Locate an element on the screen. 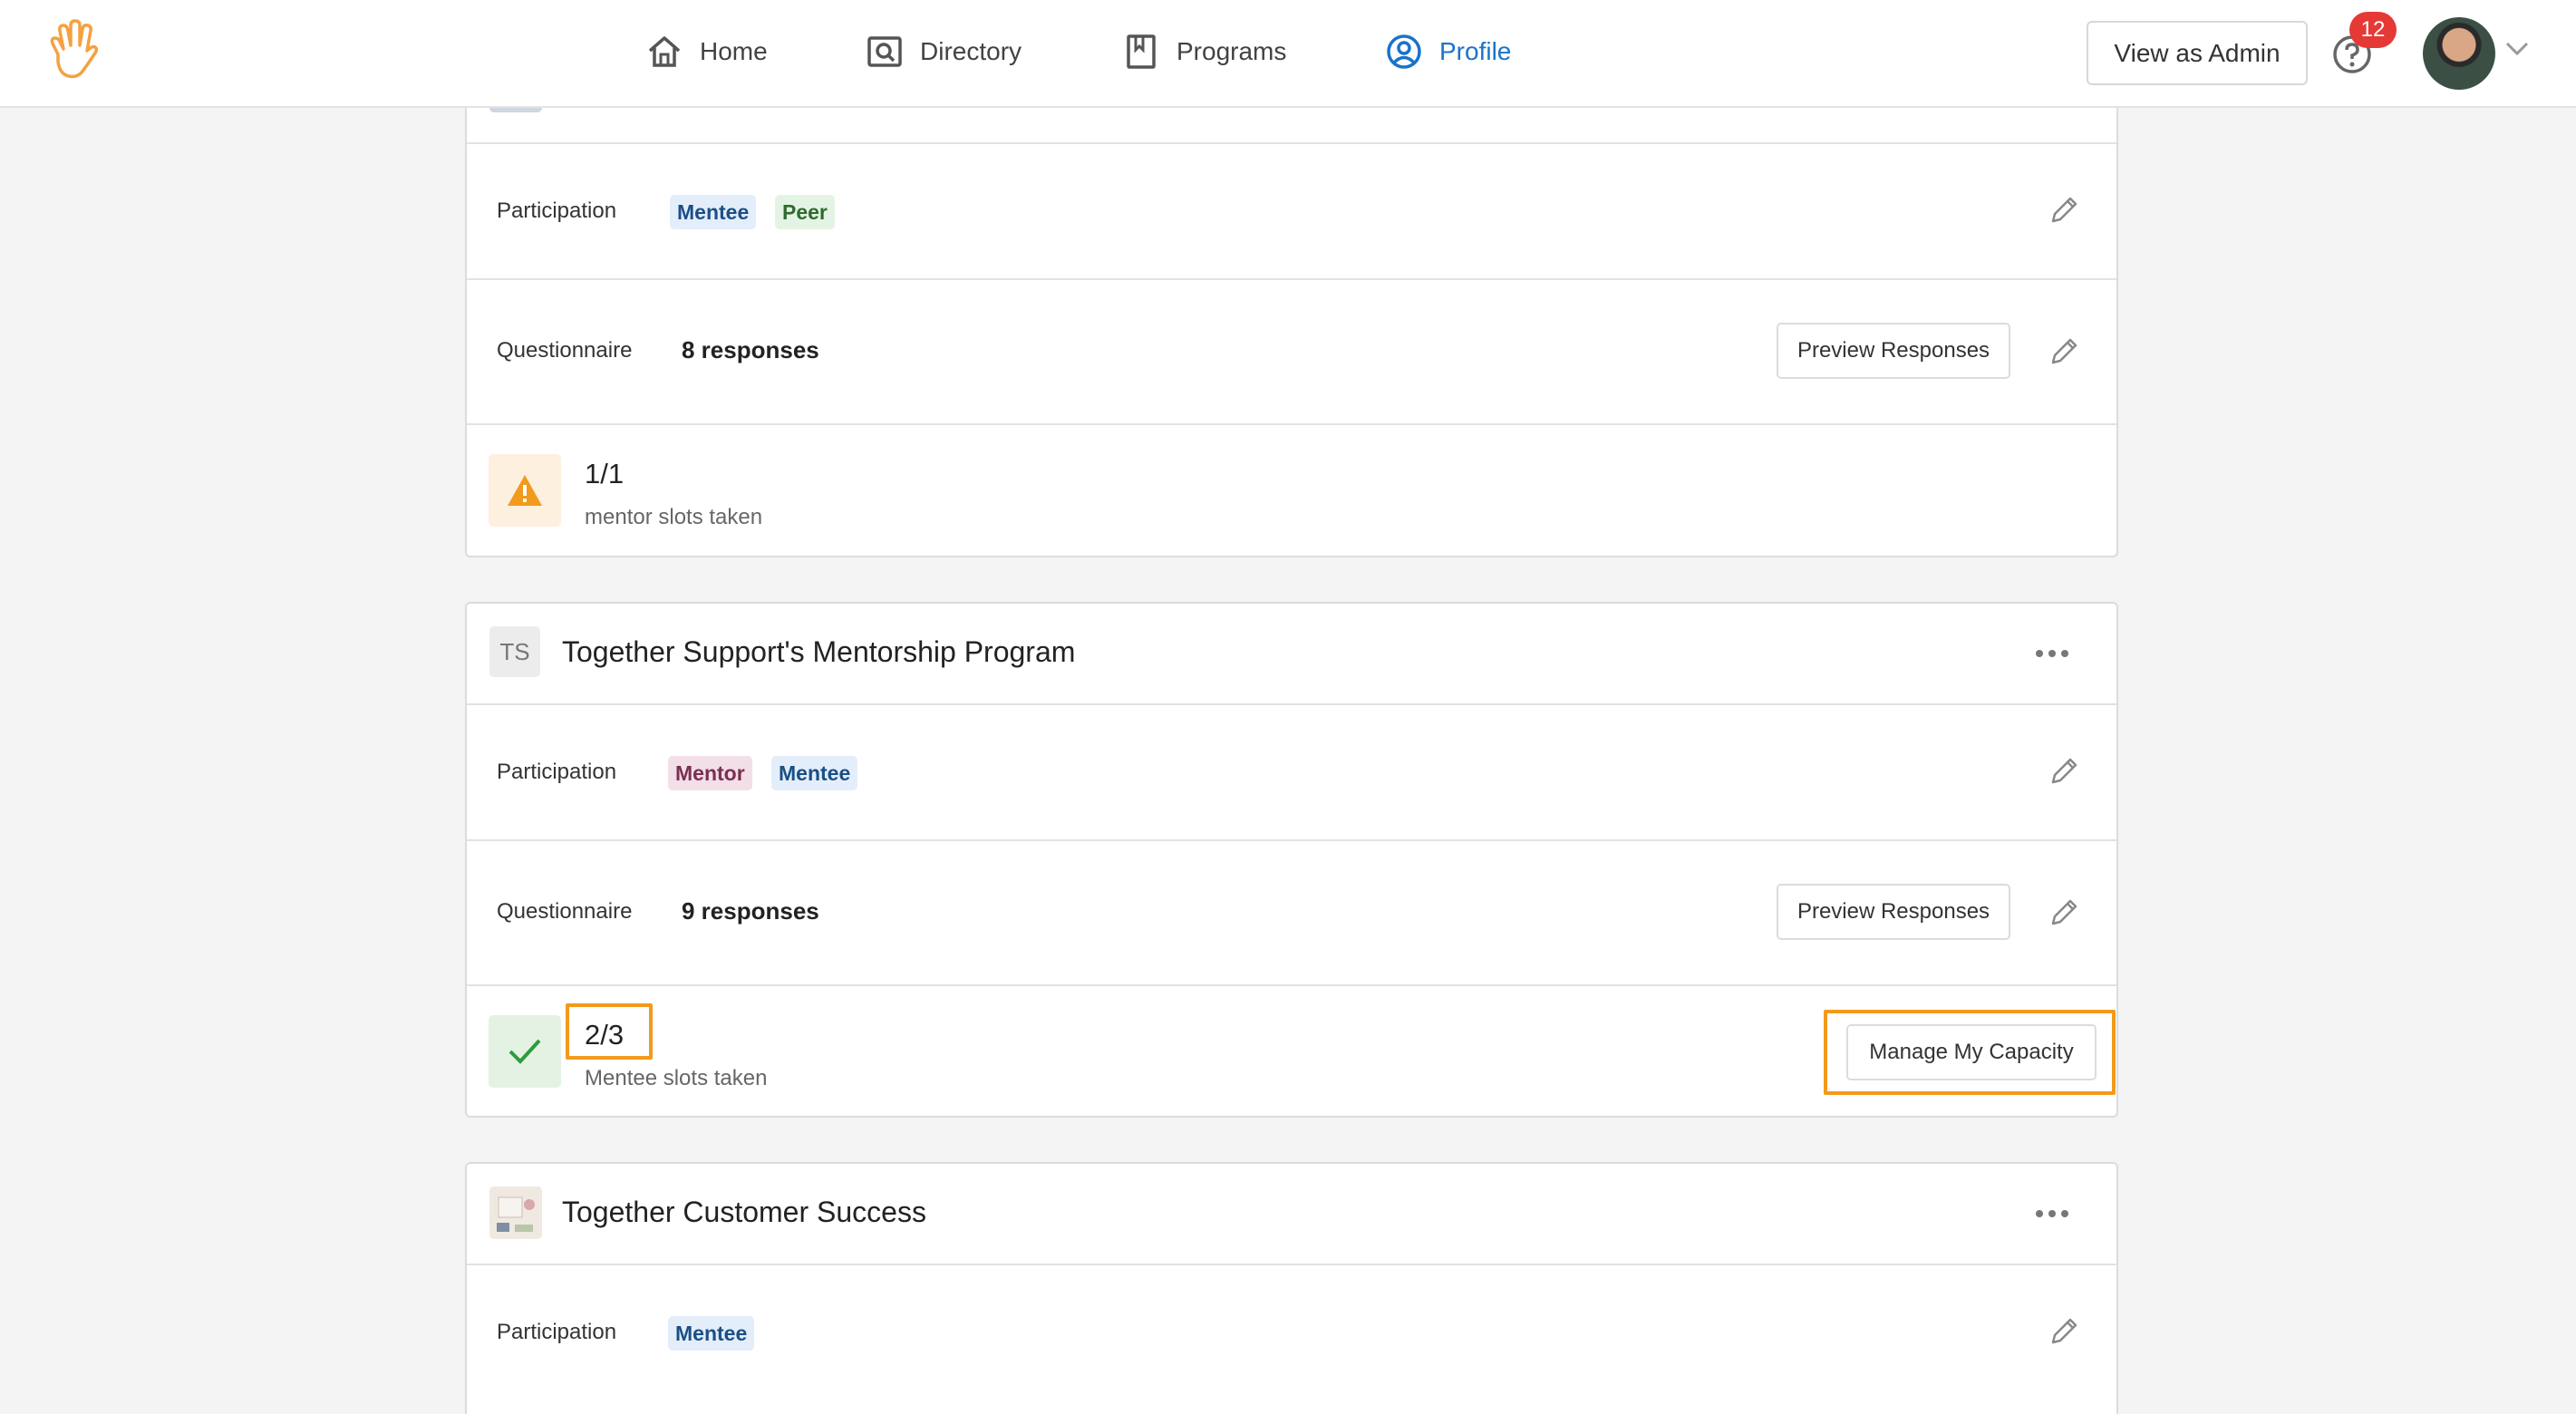  program-thumbnail is located at coordinates (515, 1212).